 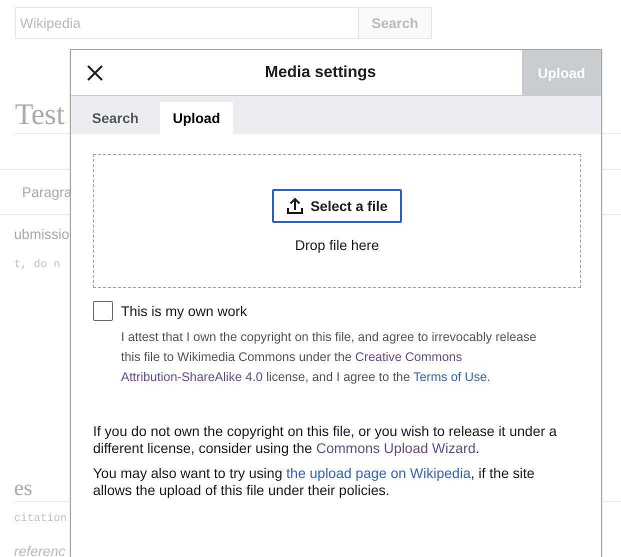 What do you see at coordinates (40, 550) in the screenshot?
I see `text-line: referenc` at bounding box center [40, 550].